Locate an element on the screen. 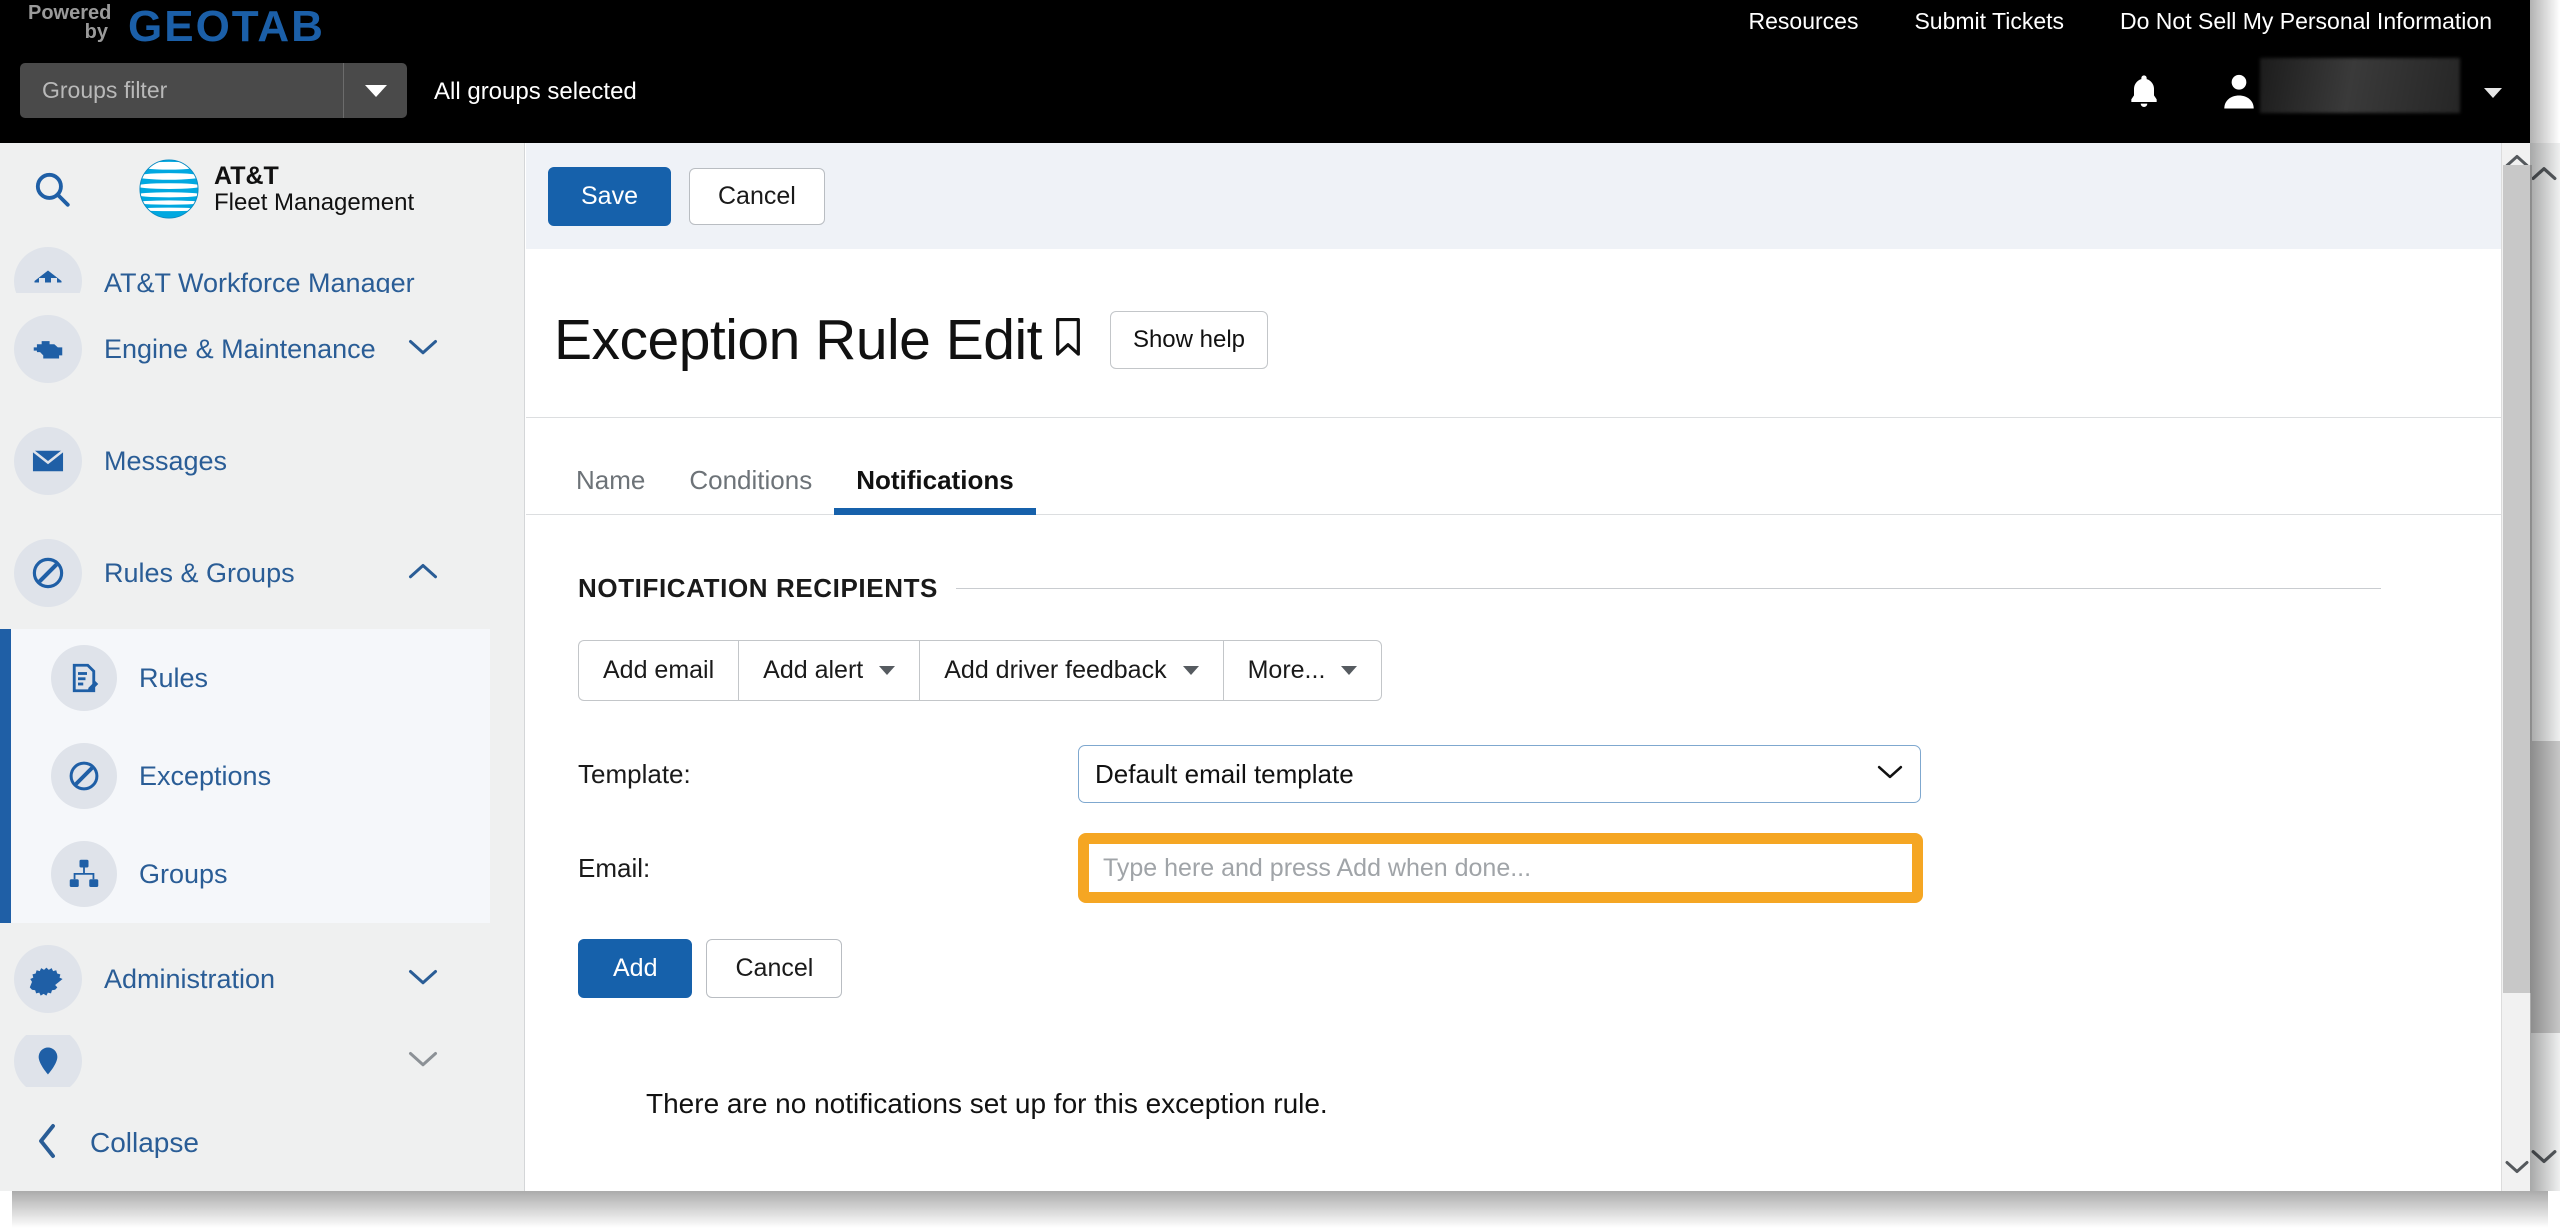  rules-circle-icon is located at coordinates (48, 573).